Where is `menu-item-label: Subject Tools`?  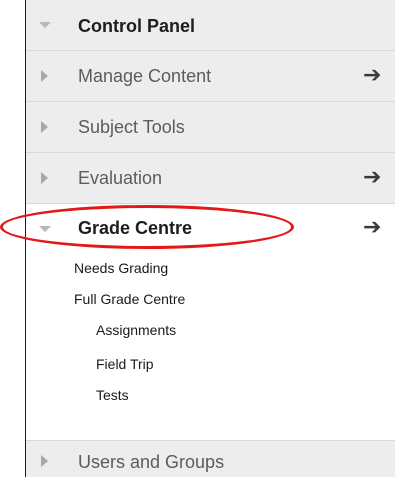
menu-item-label: Subject Tools is located at coordinates (131, 127).